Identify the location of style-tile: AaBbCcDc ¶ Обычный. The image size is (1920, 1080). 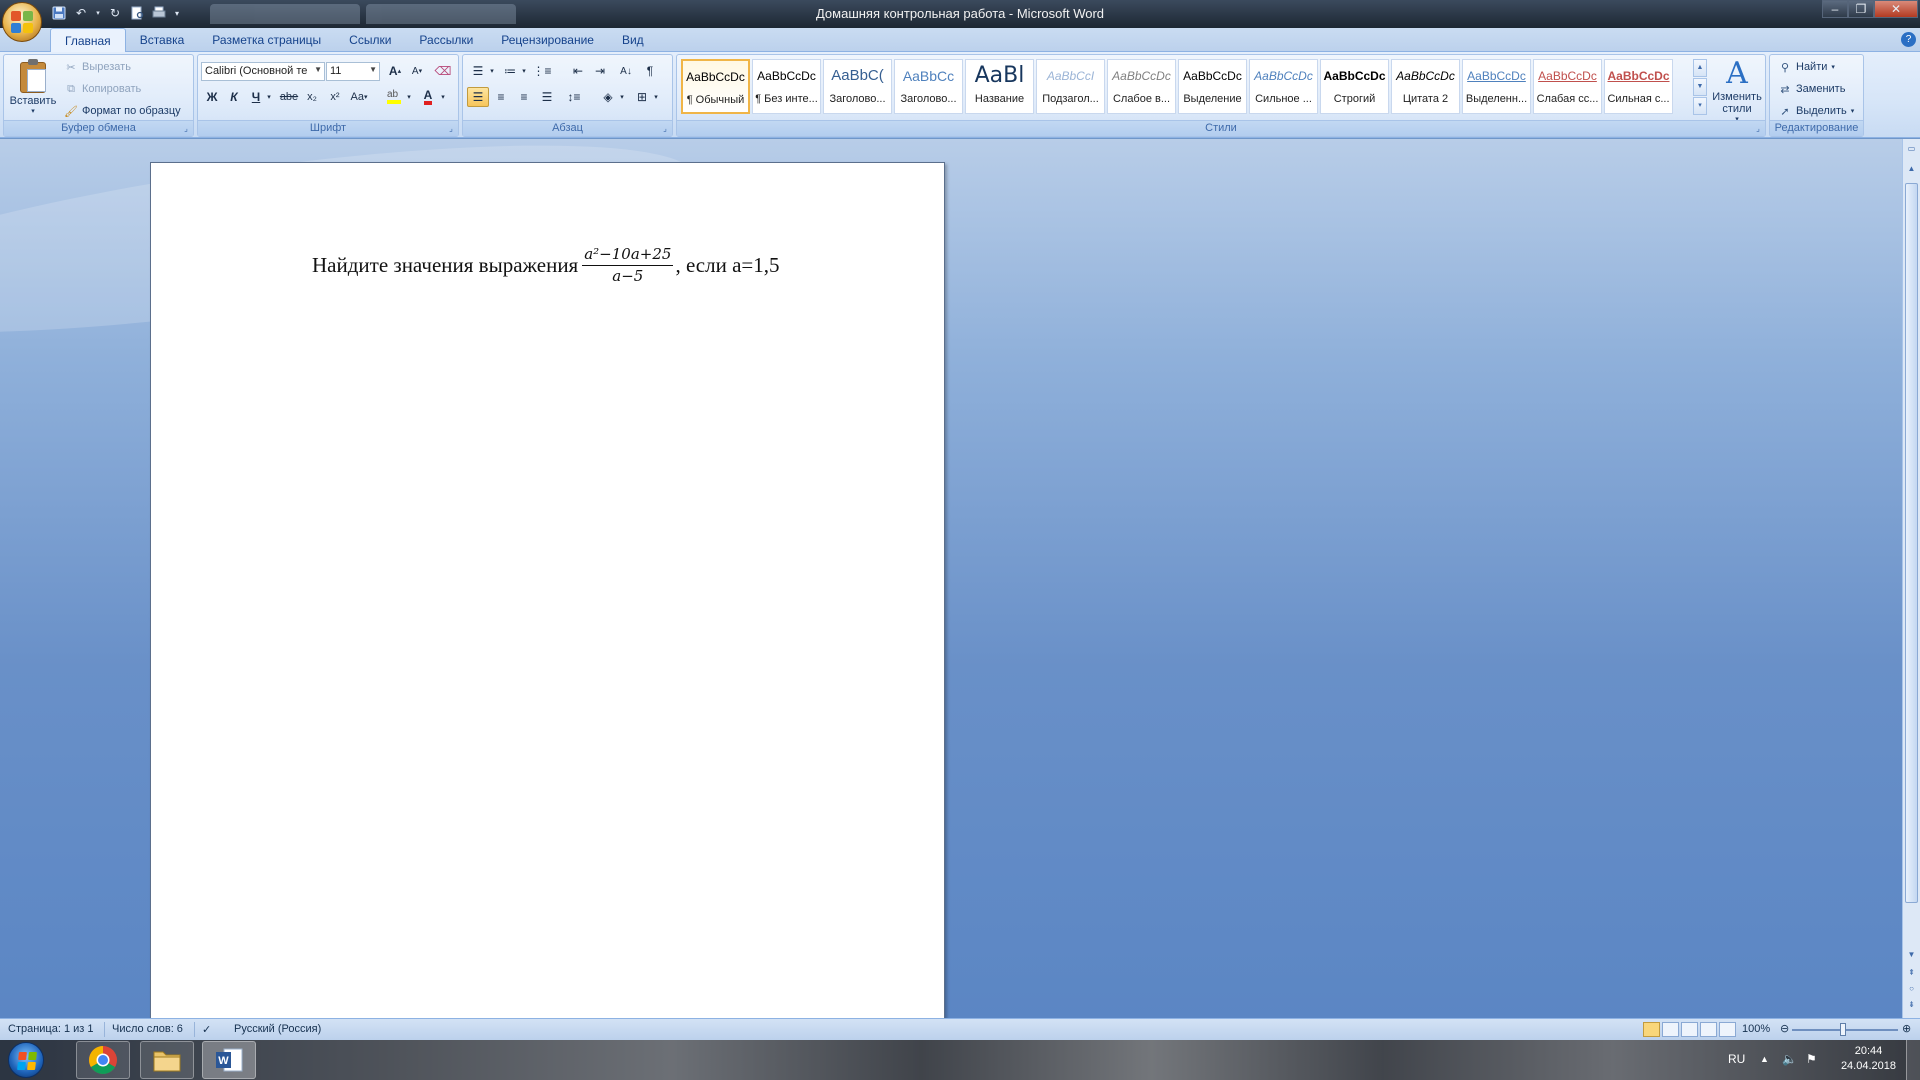
(715, 86).